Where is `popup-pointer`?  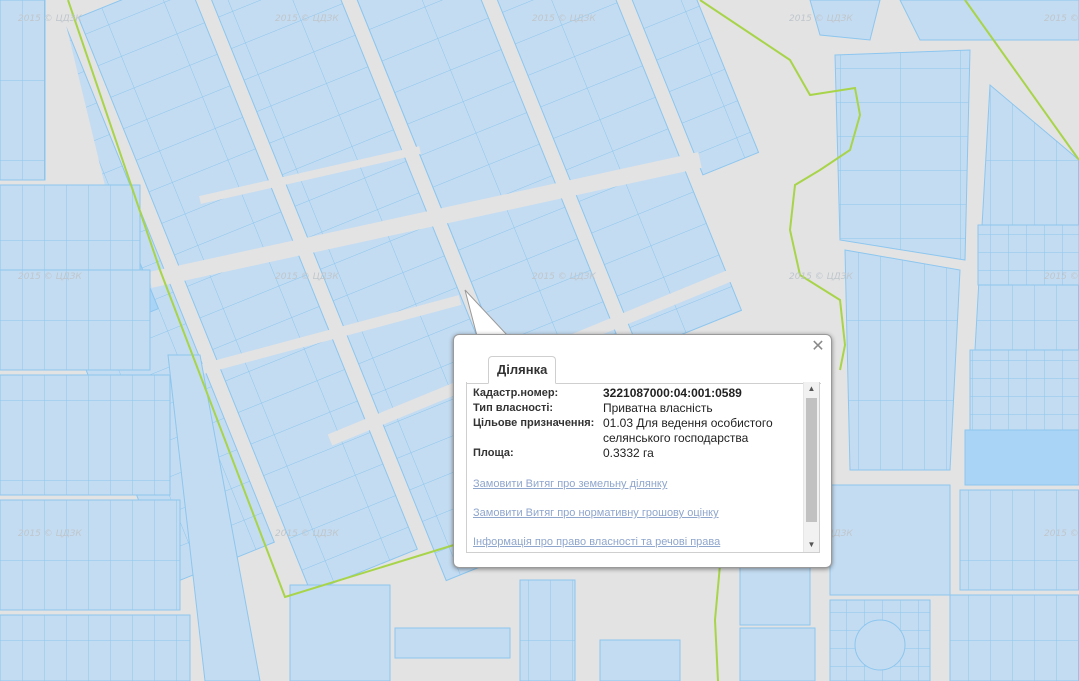 popup-pointer is located at coordinates (487, 313).